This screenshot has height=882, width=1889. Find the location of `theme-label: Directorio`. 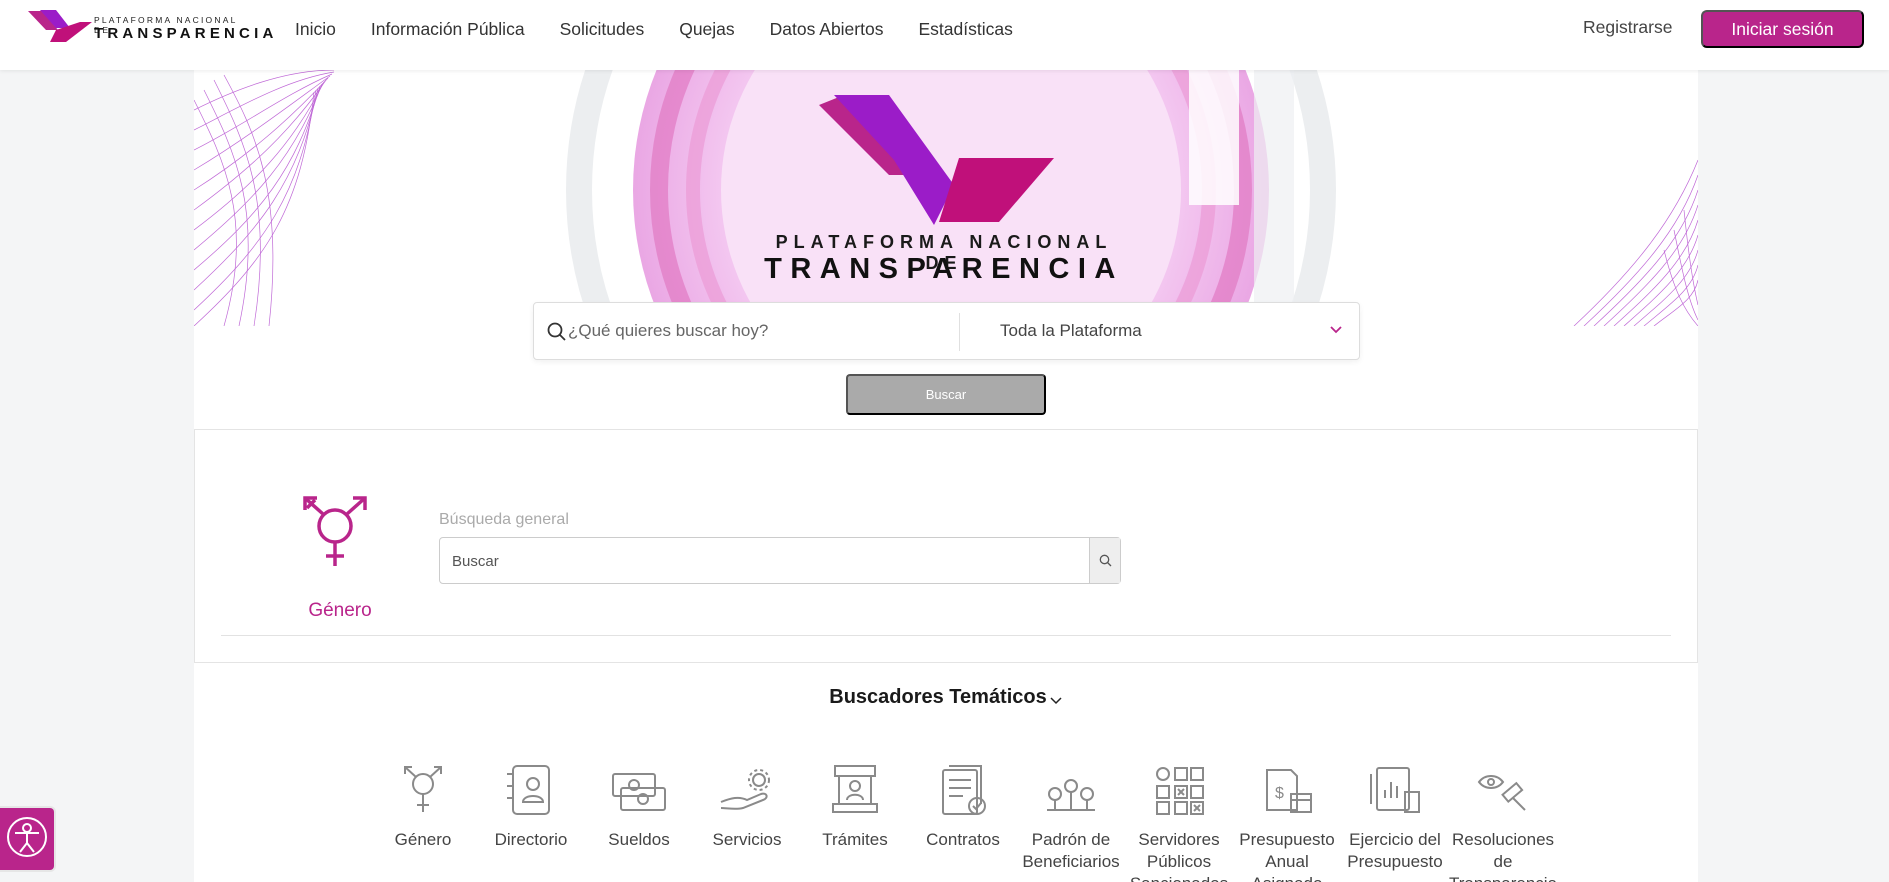

theme-label: Directorio is located at coordinates (531, 839).